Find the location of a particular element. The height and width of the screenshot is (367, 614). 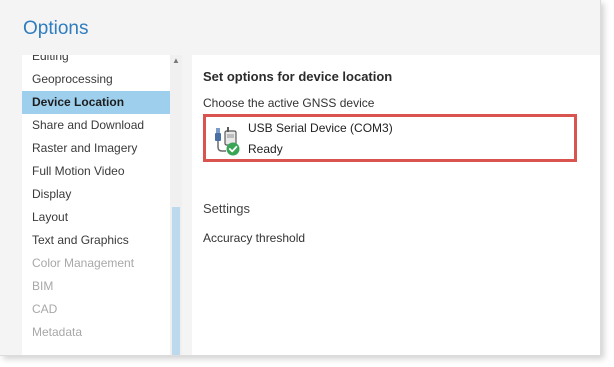

triangle-up-icon: ▲ is located at coordinates (176, 61).